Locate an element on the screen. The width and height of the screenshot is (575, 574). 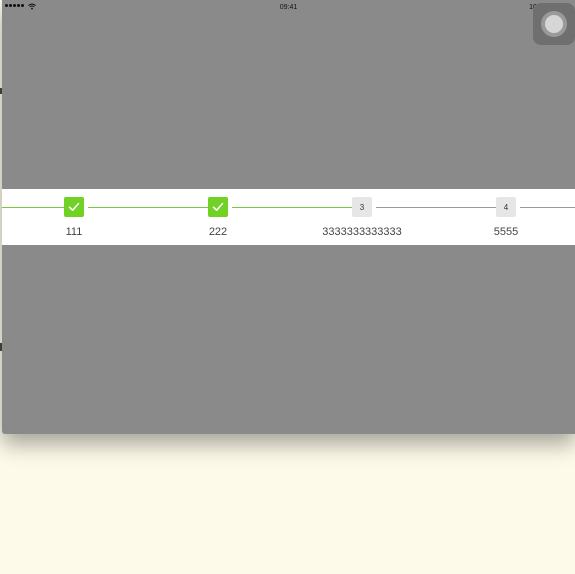
step-progress-bar: 111 222 3 3333333333333 4 5555 is located at coordinates (288, 217).